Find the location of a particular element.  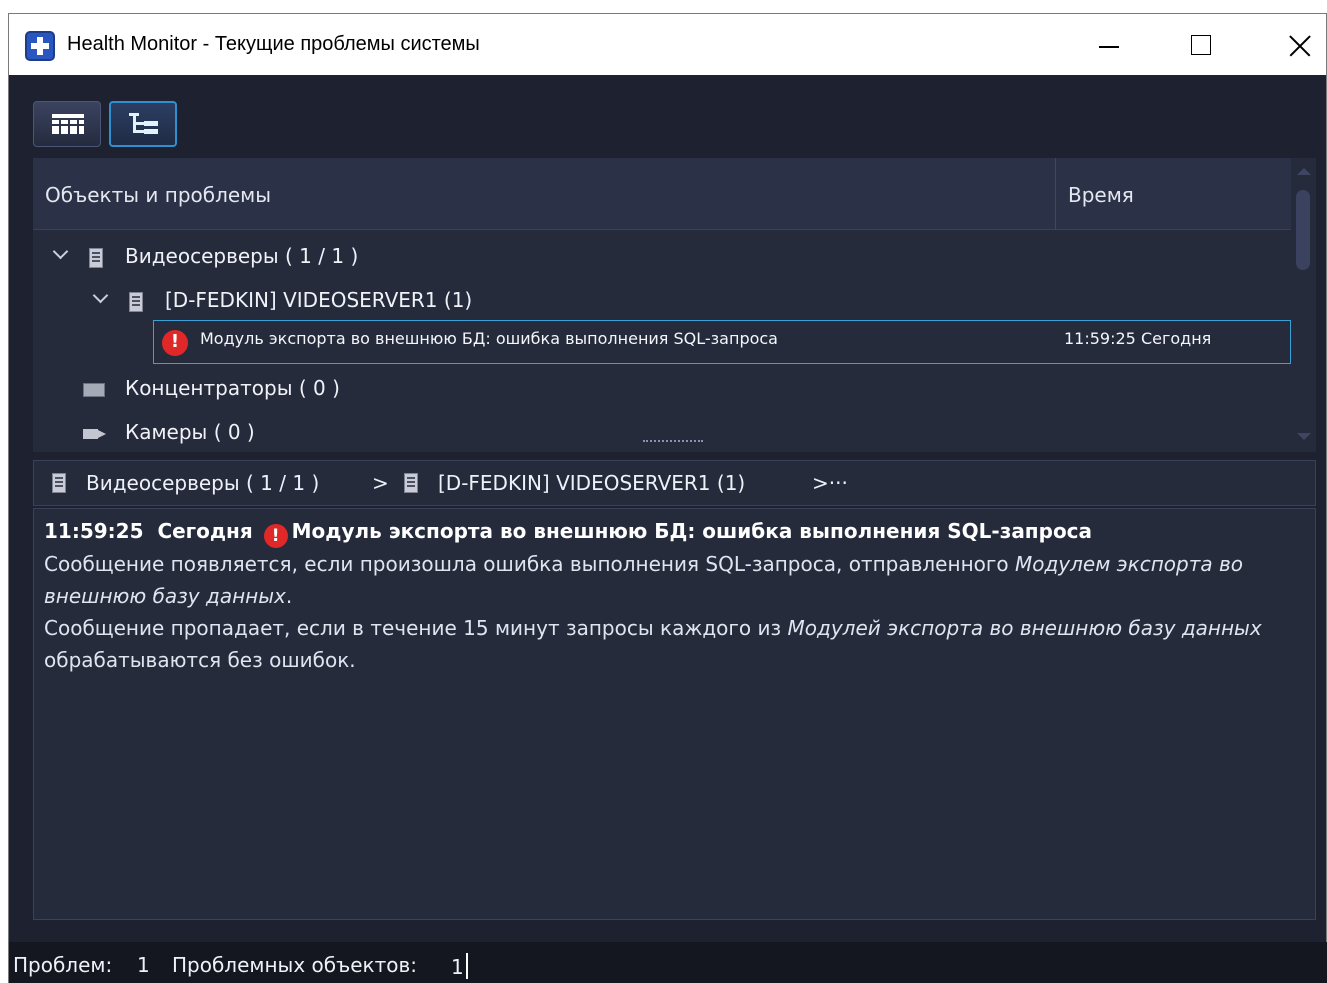

tree-view-button is located at coordinates (143, 124).